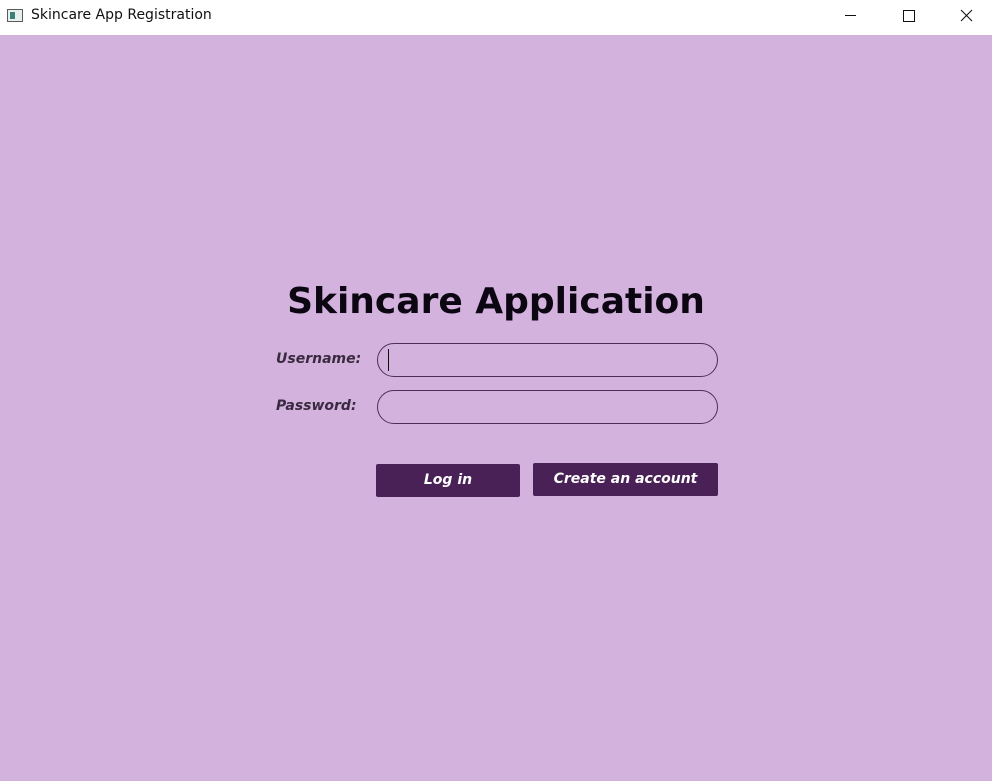 The height and width of the screenshot is (781, 992). I want to click on app-window-icon, so click(15, 15).